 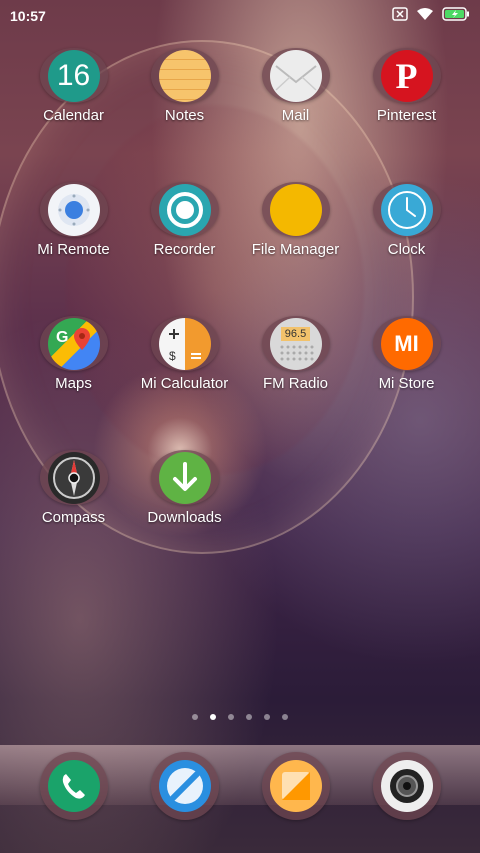 What do you see at coordinates (73, 477) in the screenshot?
I see `compass-icon` at bounding box center [73, 477].